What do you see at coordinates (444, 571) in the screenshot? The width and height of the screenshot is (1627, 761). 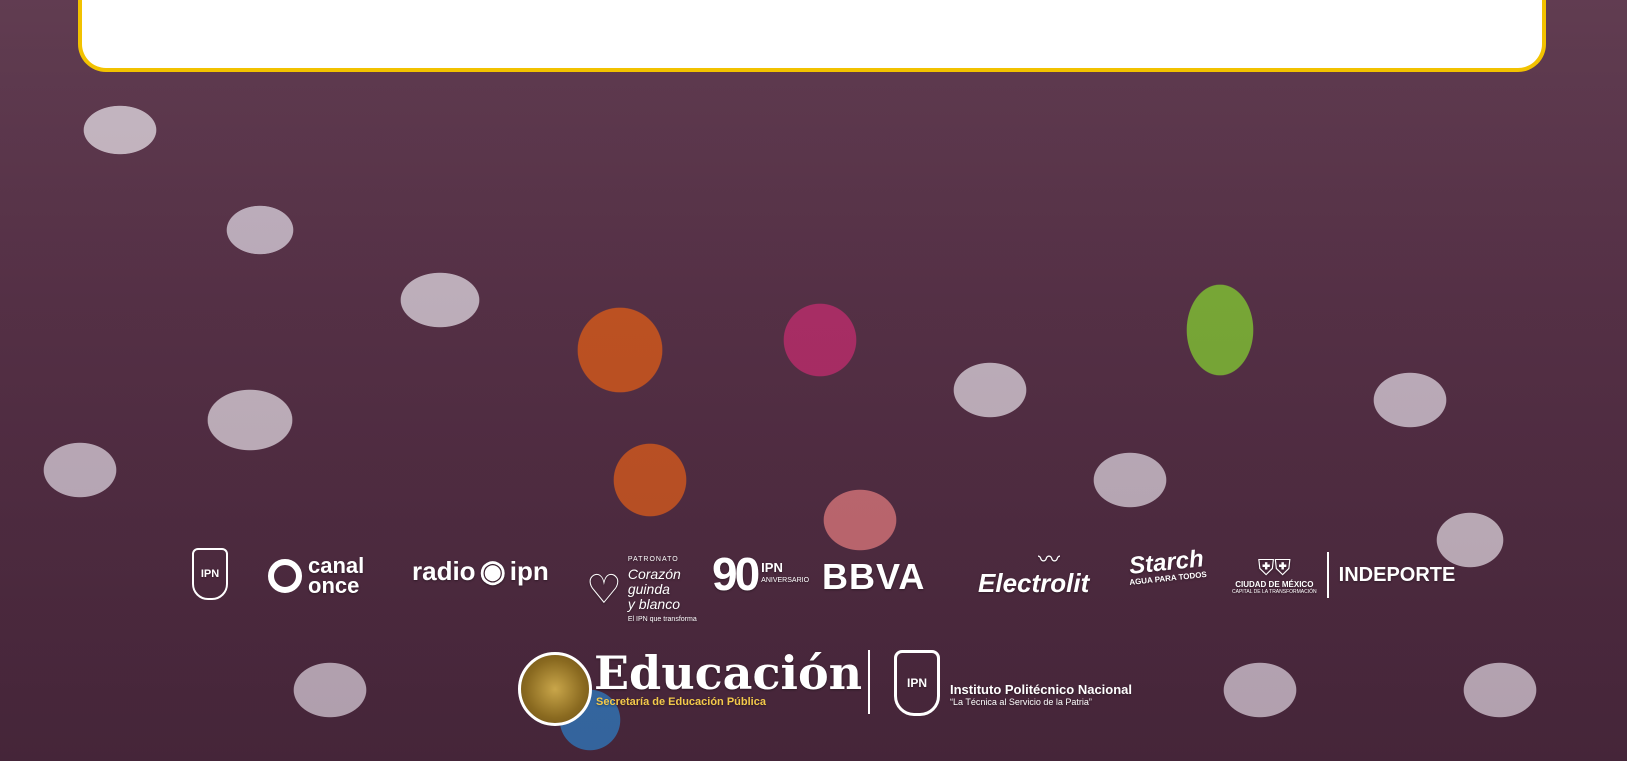 I see `radio-label: radio` at bounding box center [444, 571].